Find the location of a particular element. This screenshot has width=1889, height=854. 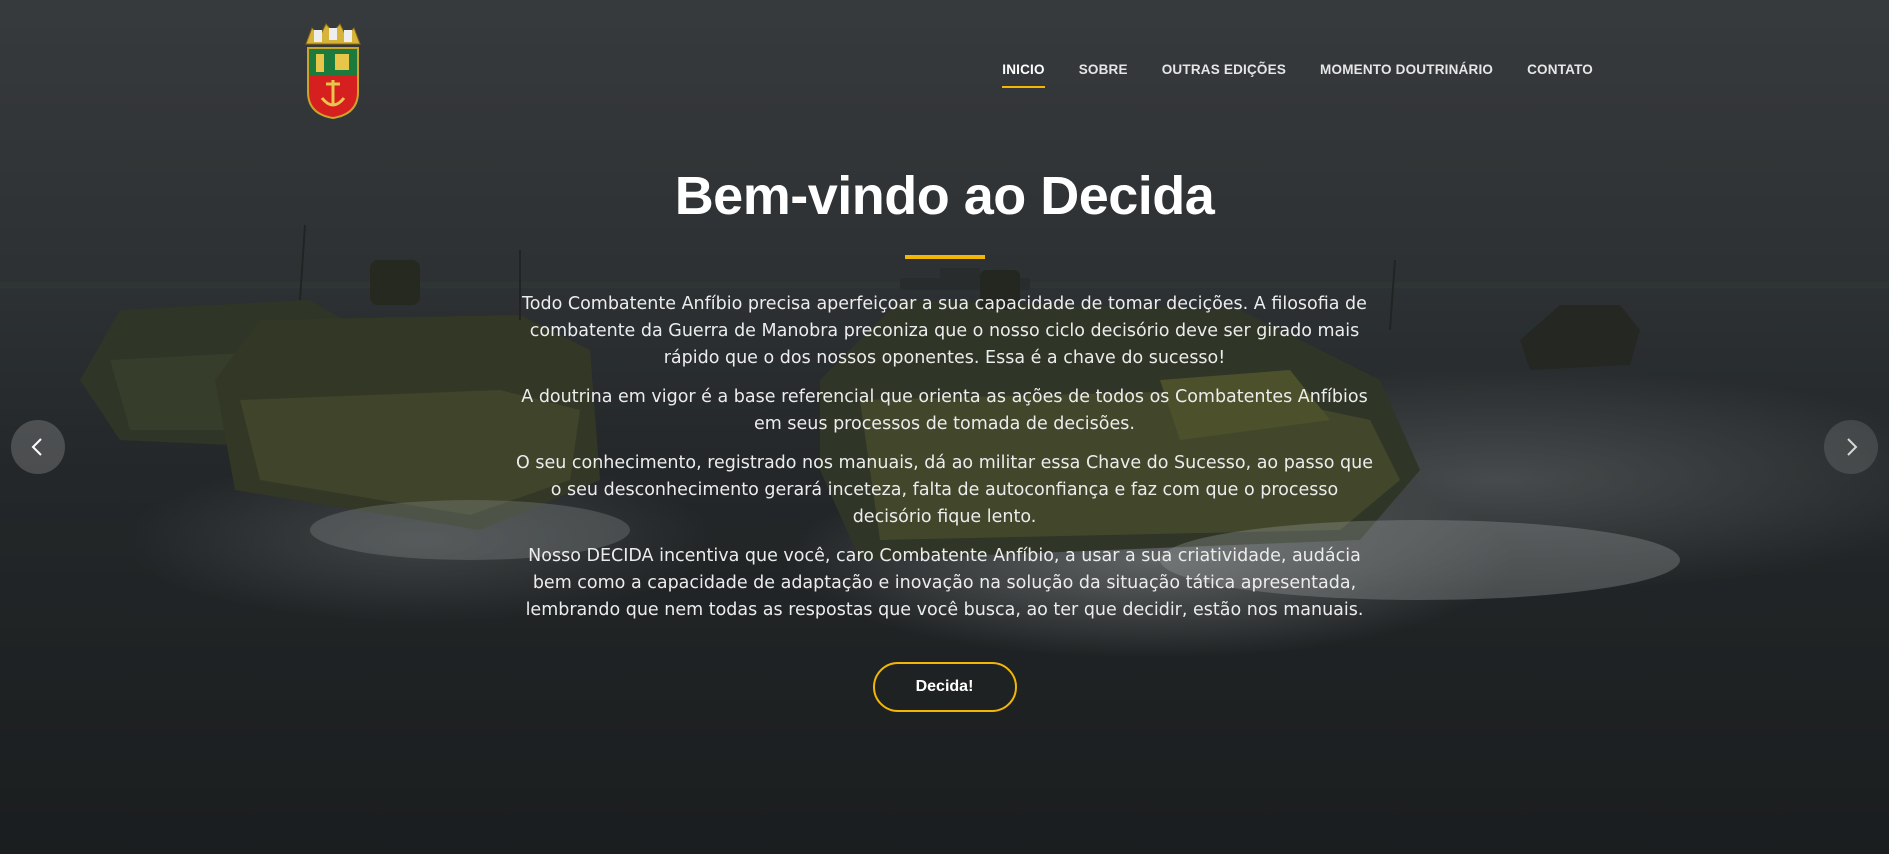

nav-item-outras-edicoes: OUTRAS EDIÇÕES is located at coordinates (1224, 75).